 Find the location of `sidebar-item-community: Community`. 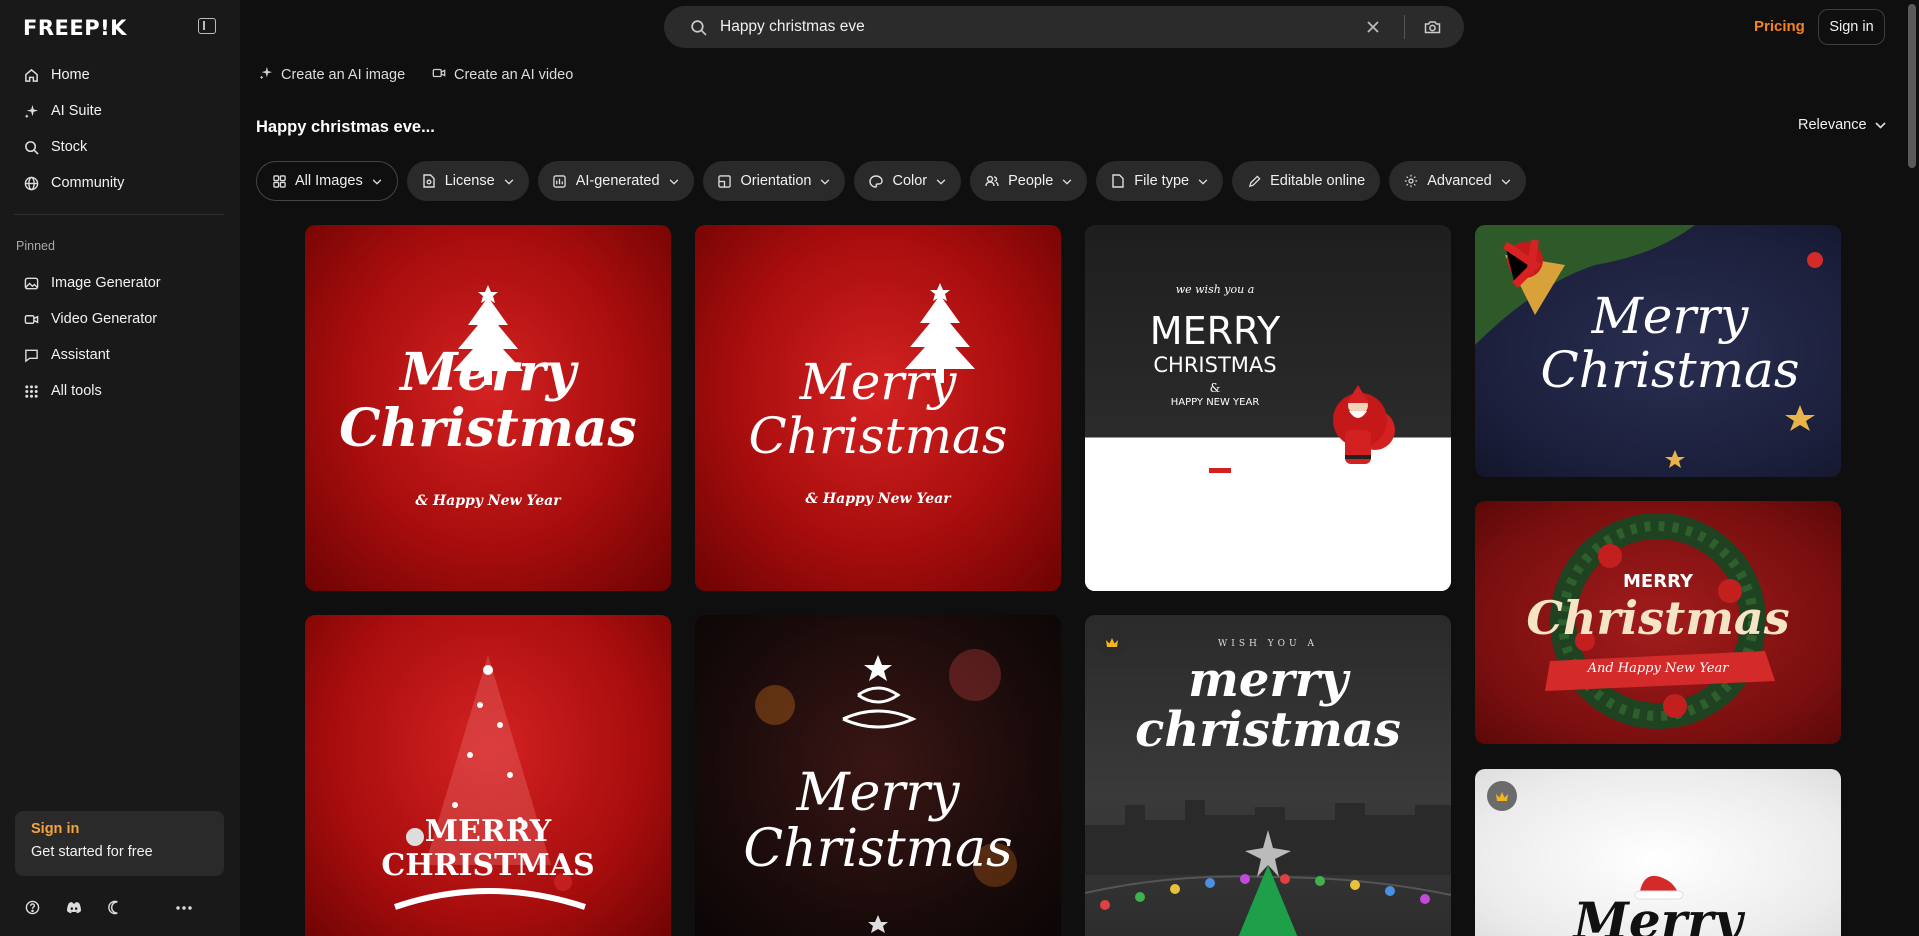

sidebar-item-community: Community is located at coordinates (119, 183).